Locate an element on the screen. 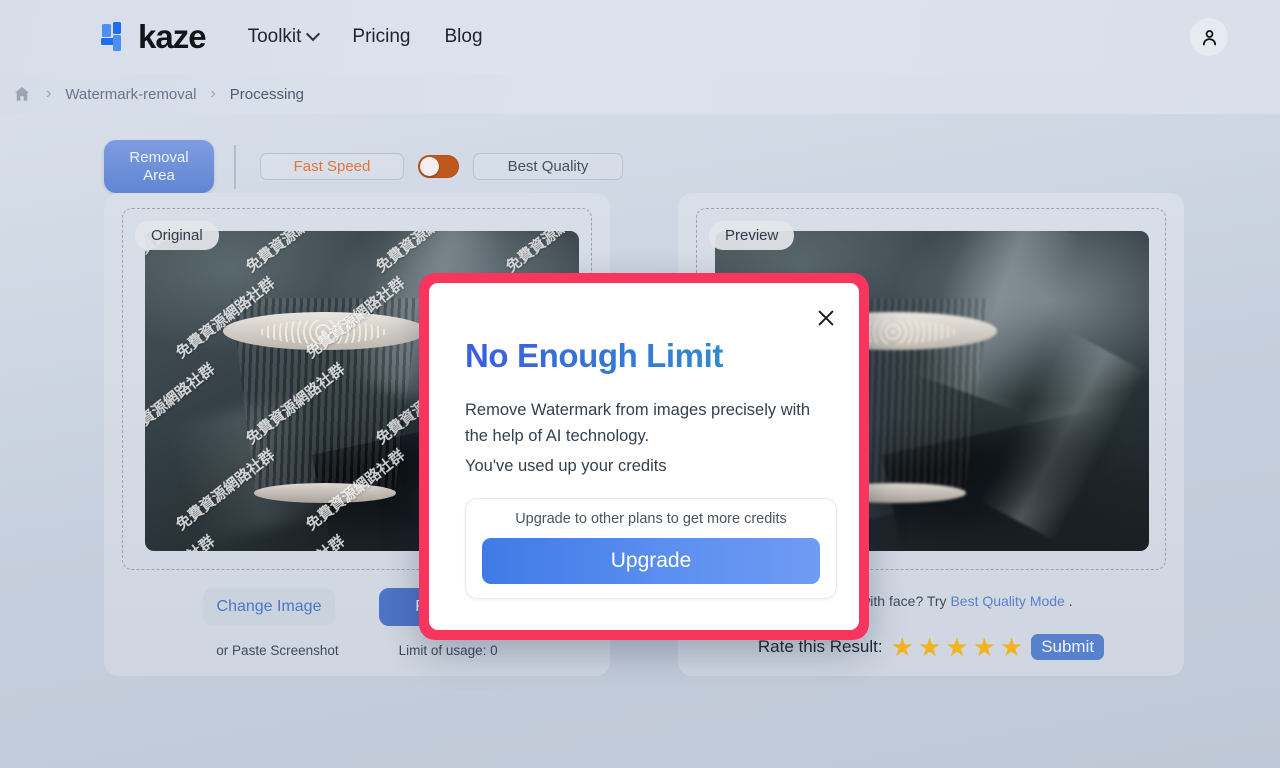 This screenshot has width=1280, height=768. logo: kaze is located at coordinates (153, 37).